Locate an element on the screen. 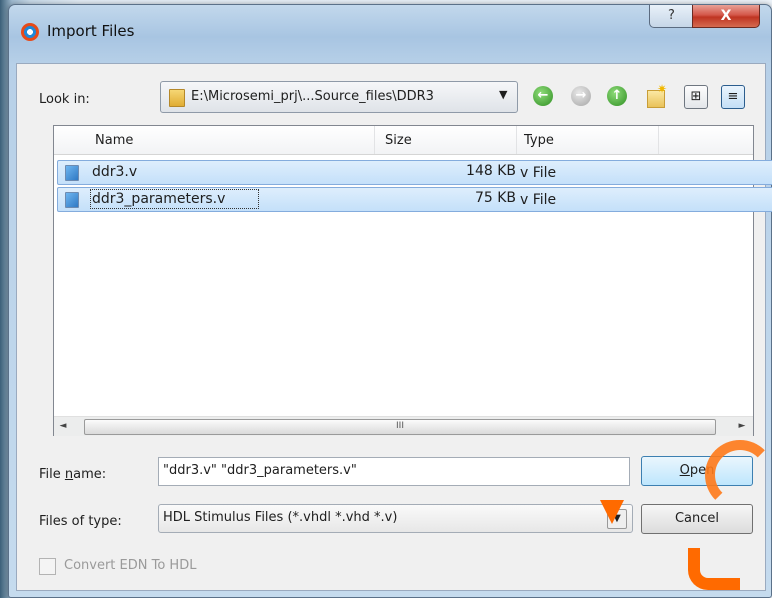  column-header-size: Size is located at coordinates (398, 140).